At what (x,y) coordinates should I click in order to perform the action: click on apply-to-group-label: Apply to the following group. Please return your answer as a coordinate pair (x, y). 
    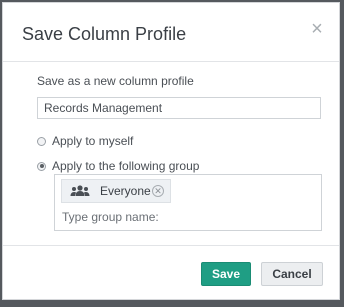
    Looking at the image, I should click on (126, 166).